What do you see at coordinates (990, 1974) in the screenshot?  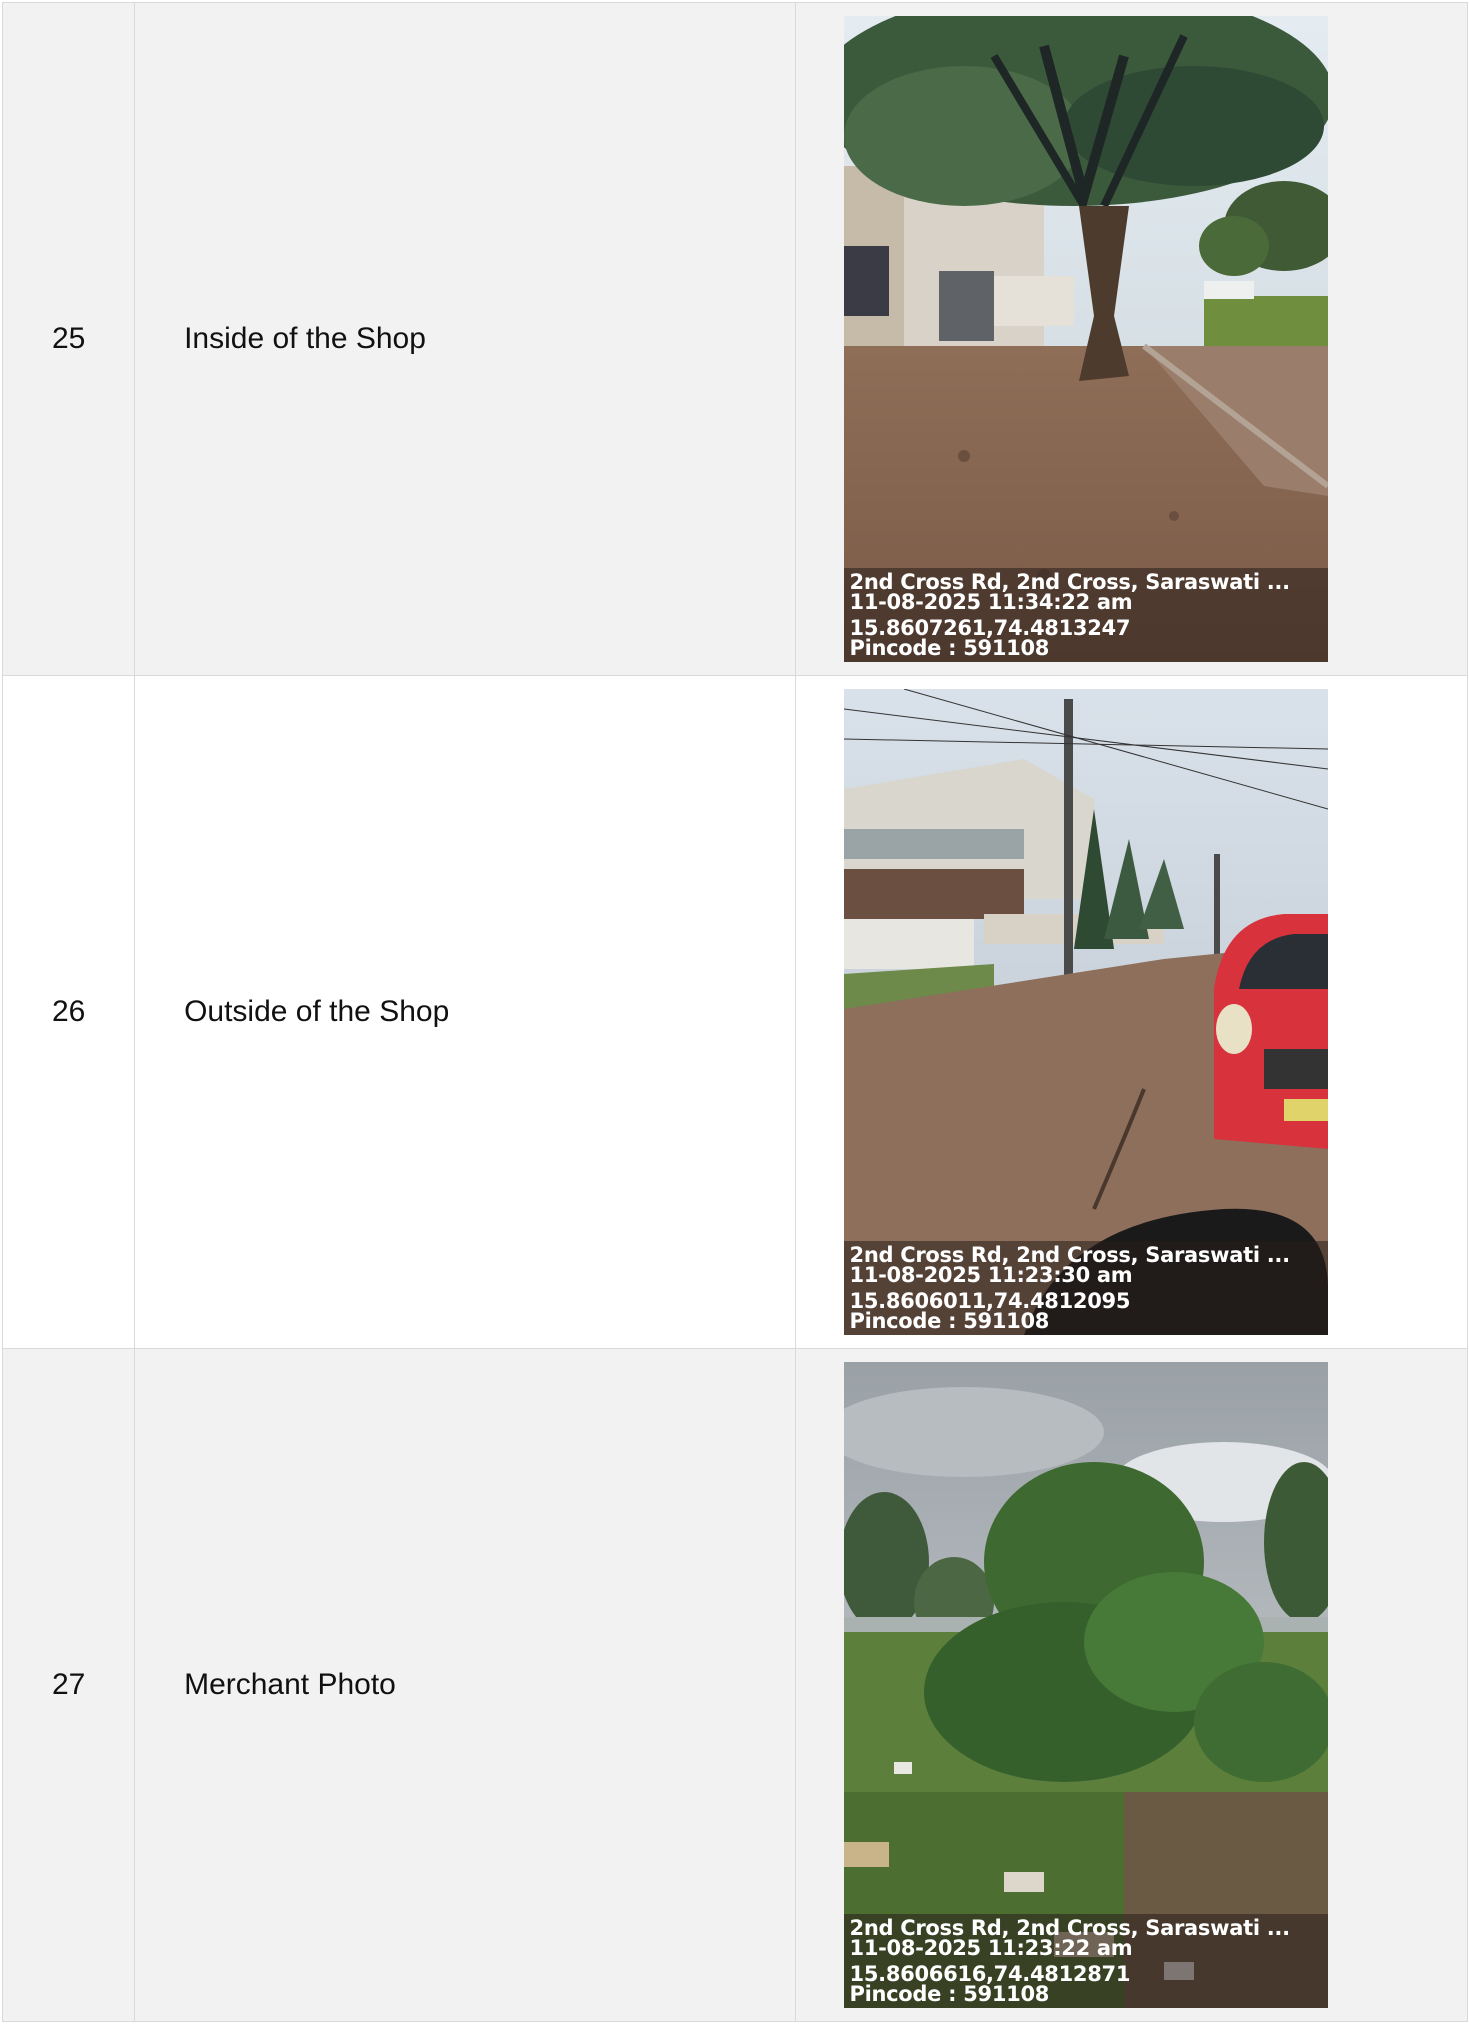 I see `photo-coordinates: 15.8606616,74.4812871` at bounding box center [990, 1974].